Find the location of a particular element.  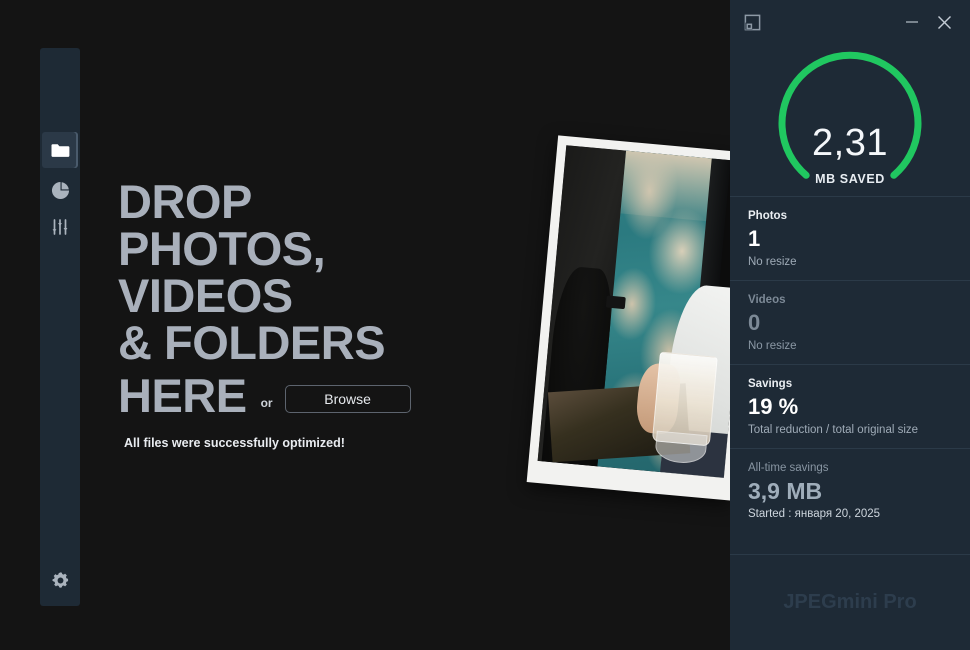

minimize-icon is located at coordinates (912, 22).